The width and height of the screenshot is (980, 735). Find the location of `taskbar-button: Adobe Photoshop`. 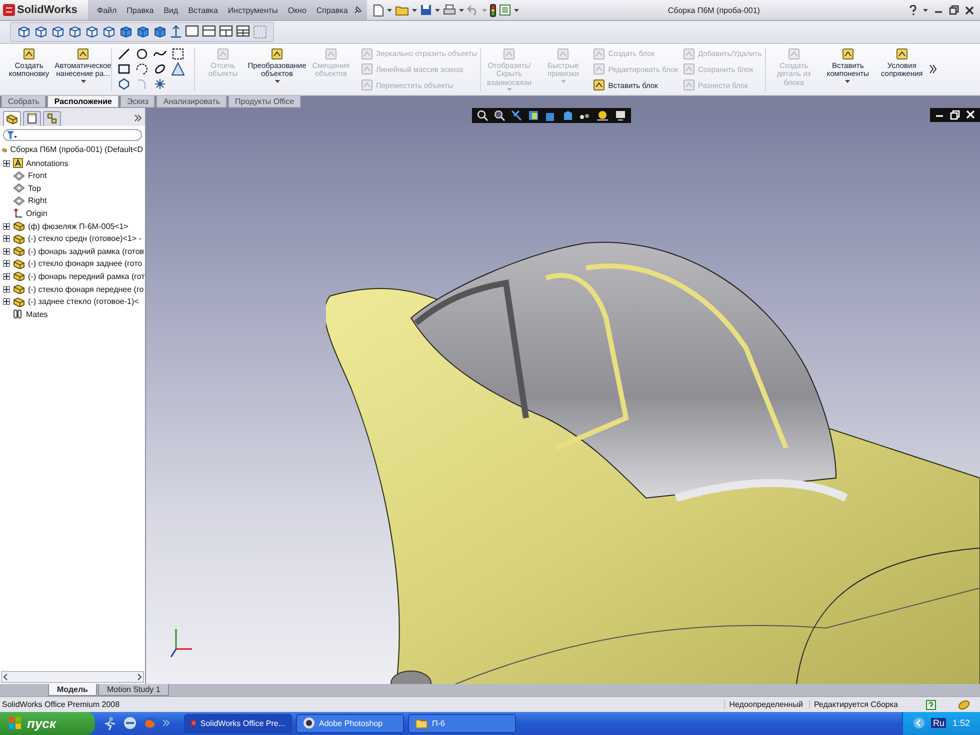

taskbar-button: Adobe Photoshop is located at coordinates (350, 723).